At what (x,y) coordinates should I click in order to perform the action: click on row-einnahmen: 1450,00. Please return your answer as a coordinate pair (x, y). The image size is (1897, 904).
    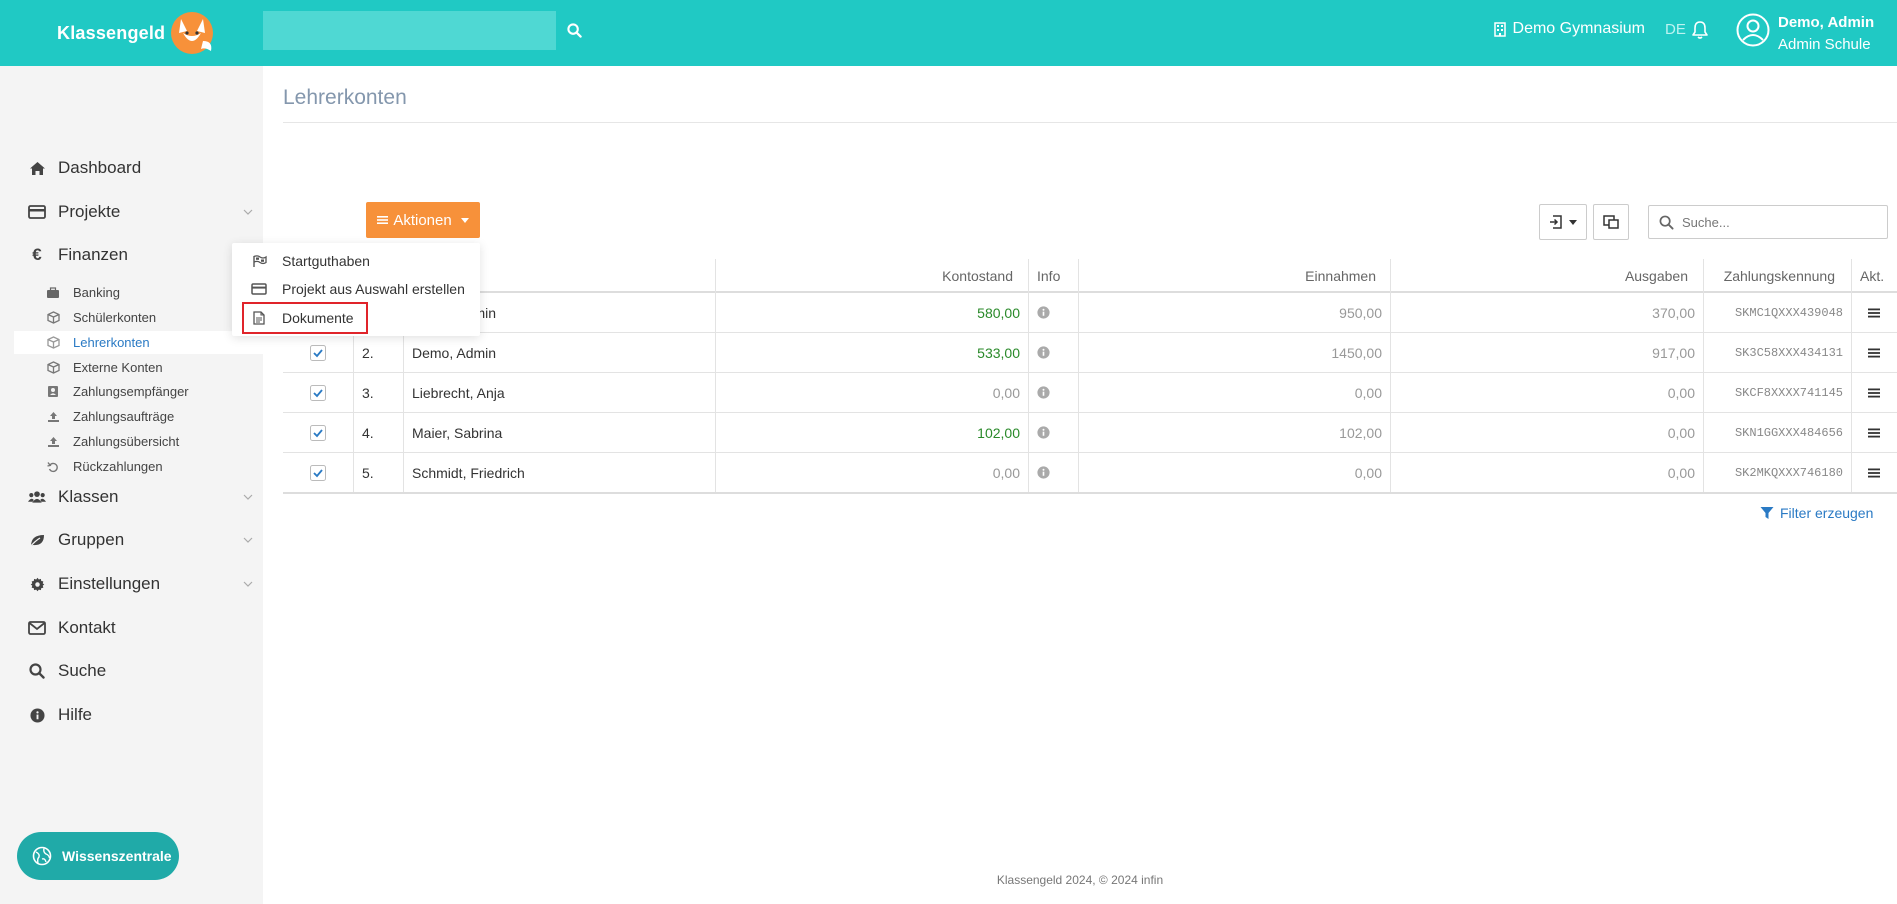
    Looking at the image, I should click on (1356, 353).